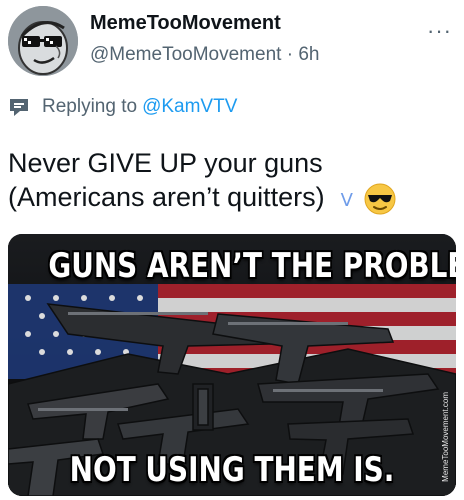  I want to click on author-display-name: MemeTooMovement, so click(185, 23).